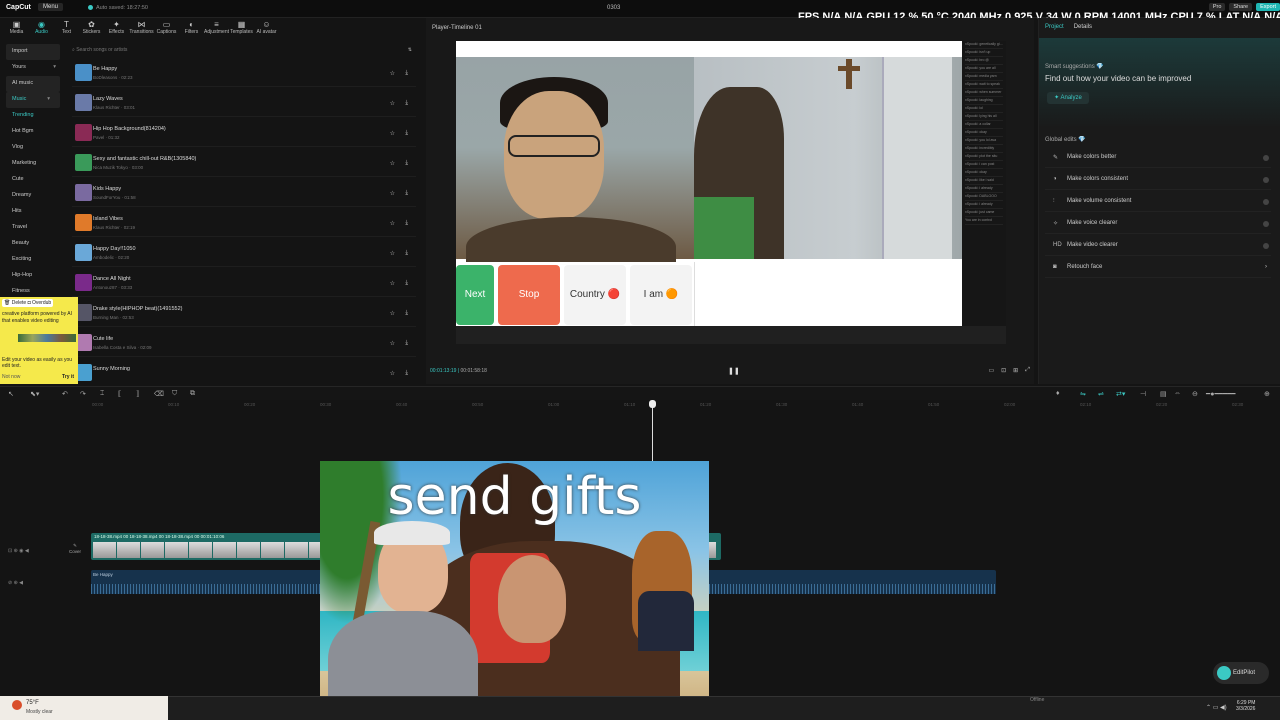 Image resolution: width=1280 pixels, height=720 pixels. What do you see at coordinates (410, 50) in the screenshot?
I see `filter-icon: ⇅` at bounding box center [410, 50].